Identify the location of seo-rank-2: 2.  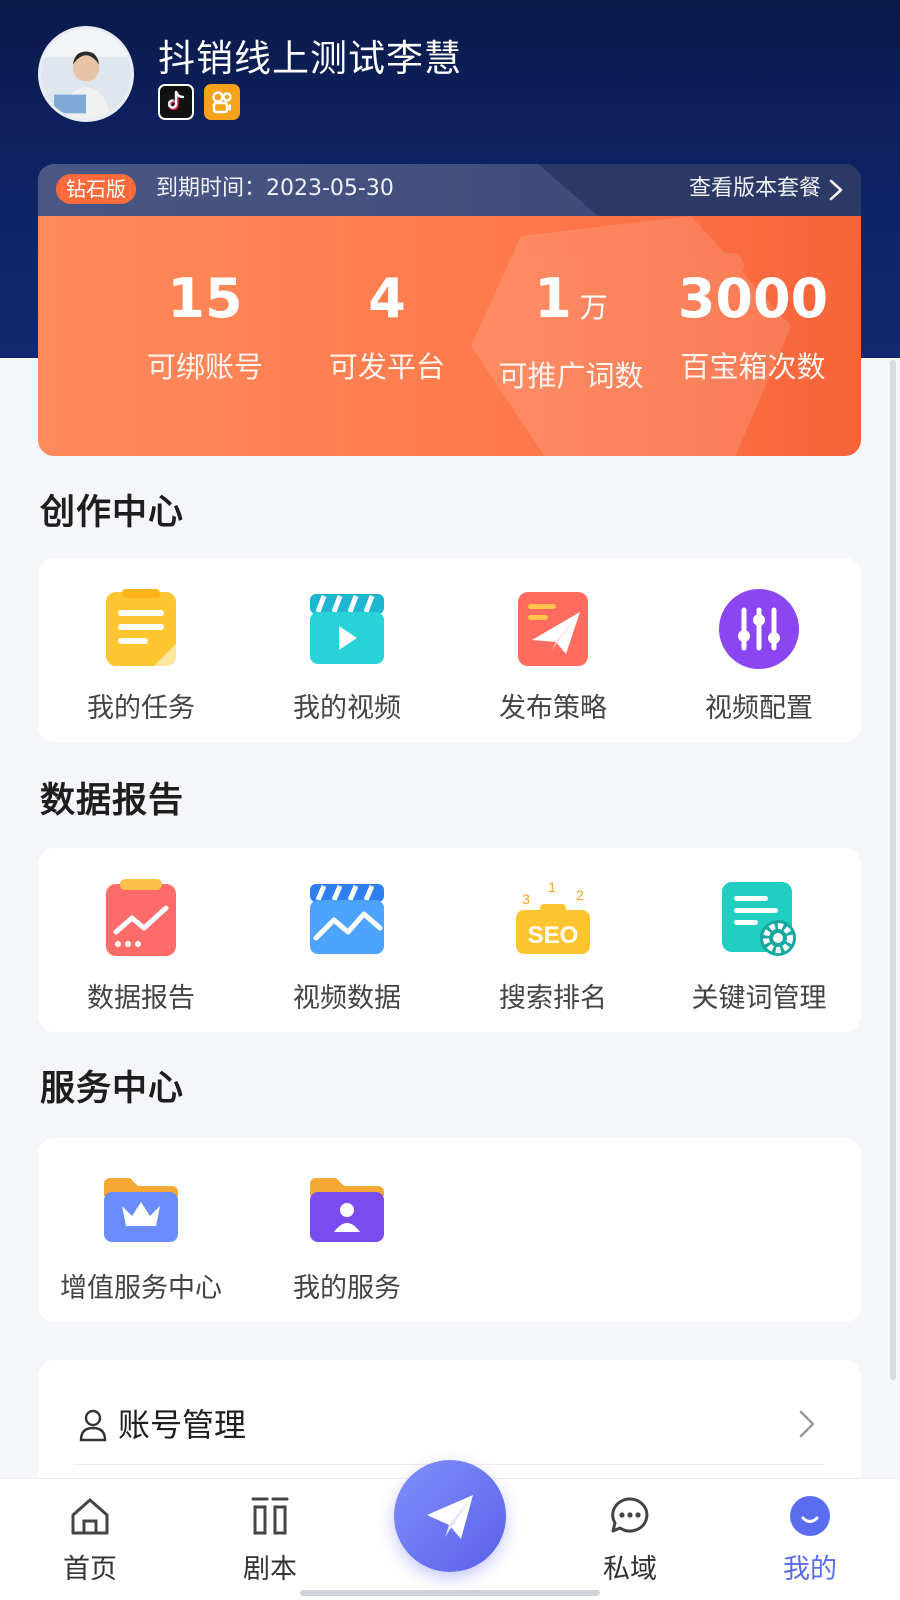
(580, 895).